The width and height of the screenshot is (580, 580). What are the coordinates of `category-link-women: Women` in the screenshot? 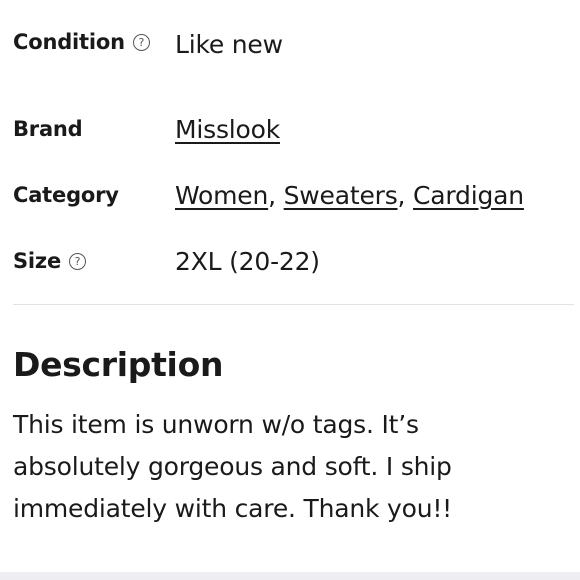 It's located at (221, 195).